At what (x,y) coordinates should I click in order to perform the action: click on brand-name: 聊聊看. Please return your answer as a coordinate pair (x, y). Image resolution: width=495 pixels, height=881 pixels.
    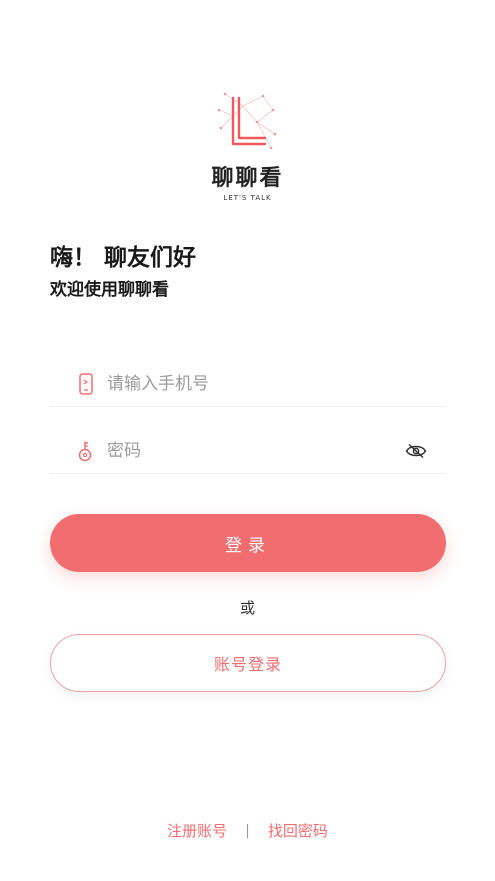
    Looking at the image, I should click on (247, 178).